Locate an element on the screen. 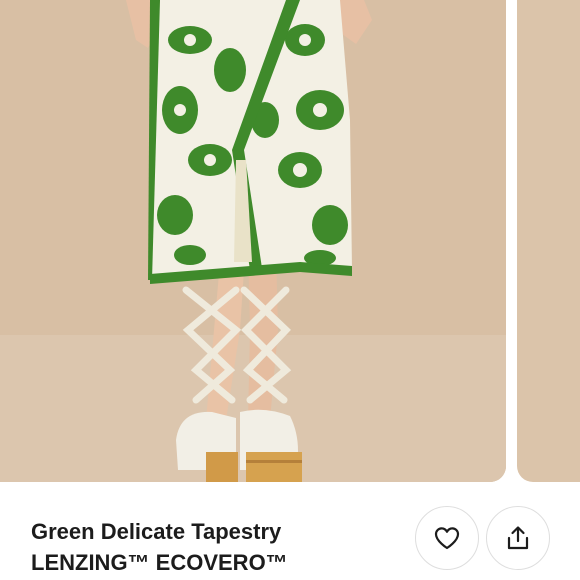  share-button is located at coordinates (518, 538).